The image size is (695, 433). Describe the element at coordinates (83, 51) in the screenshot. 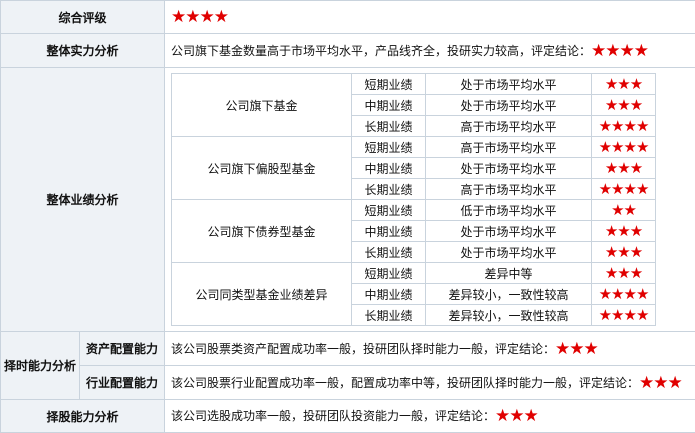

I see `strength-label: 整体实力分析` at that location.